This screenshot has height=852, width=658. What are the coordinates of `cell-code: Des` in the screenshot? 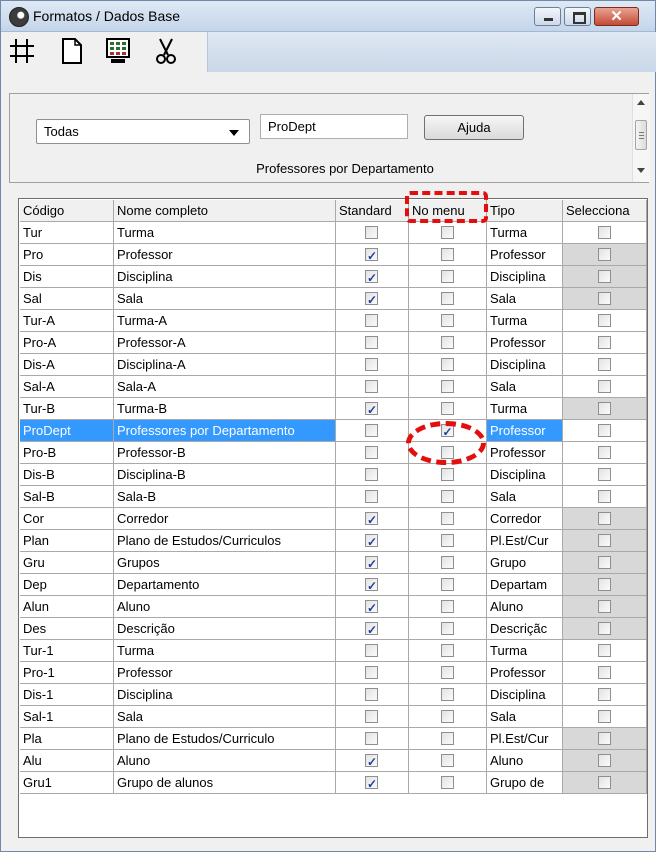 It's located at (67, 629).